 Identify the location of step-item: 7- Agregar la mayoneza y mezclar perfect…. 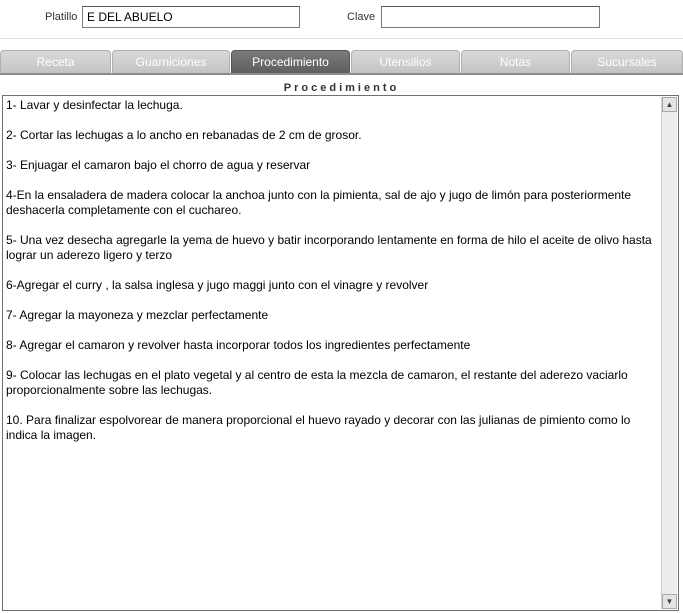
(137, 315).